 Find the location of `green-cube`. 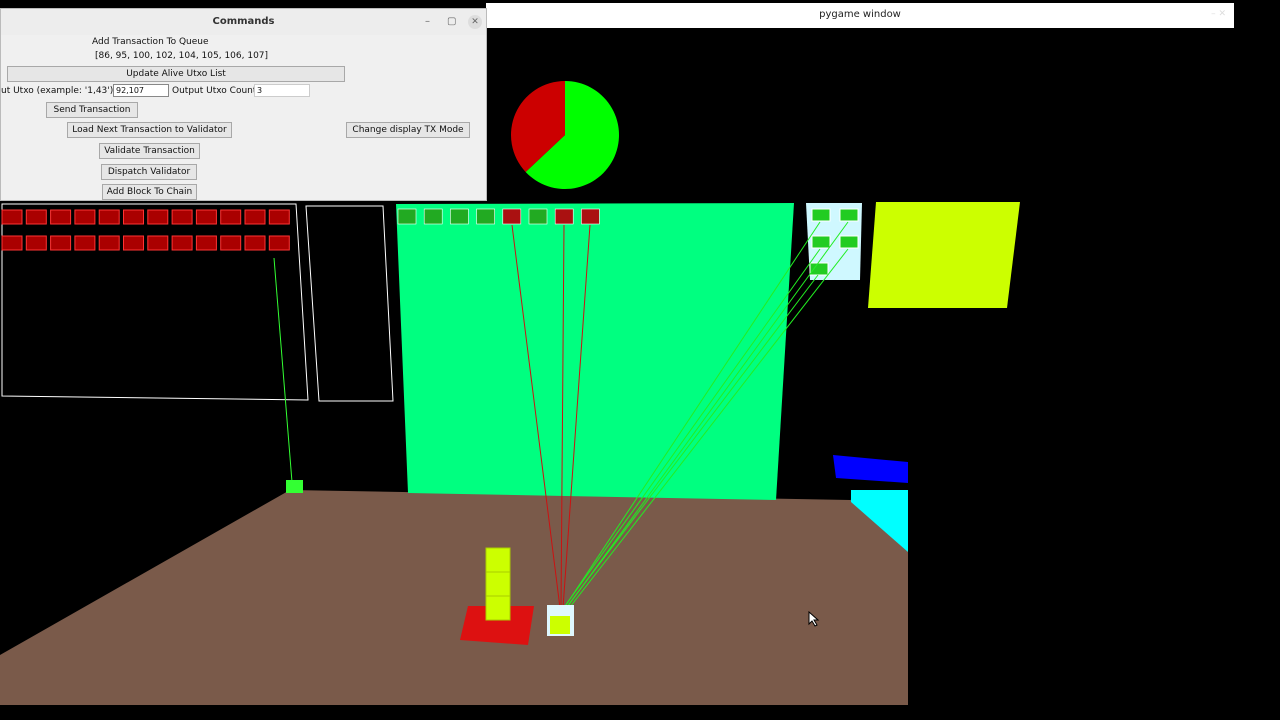

green-cube is located at coordinates (294, 486).